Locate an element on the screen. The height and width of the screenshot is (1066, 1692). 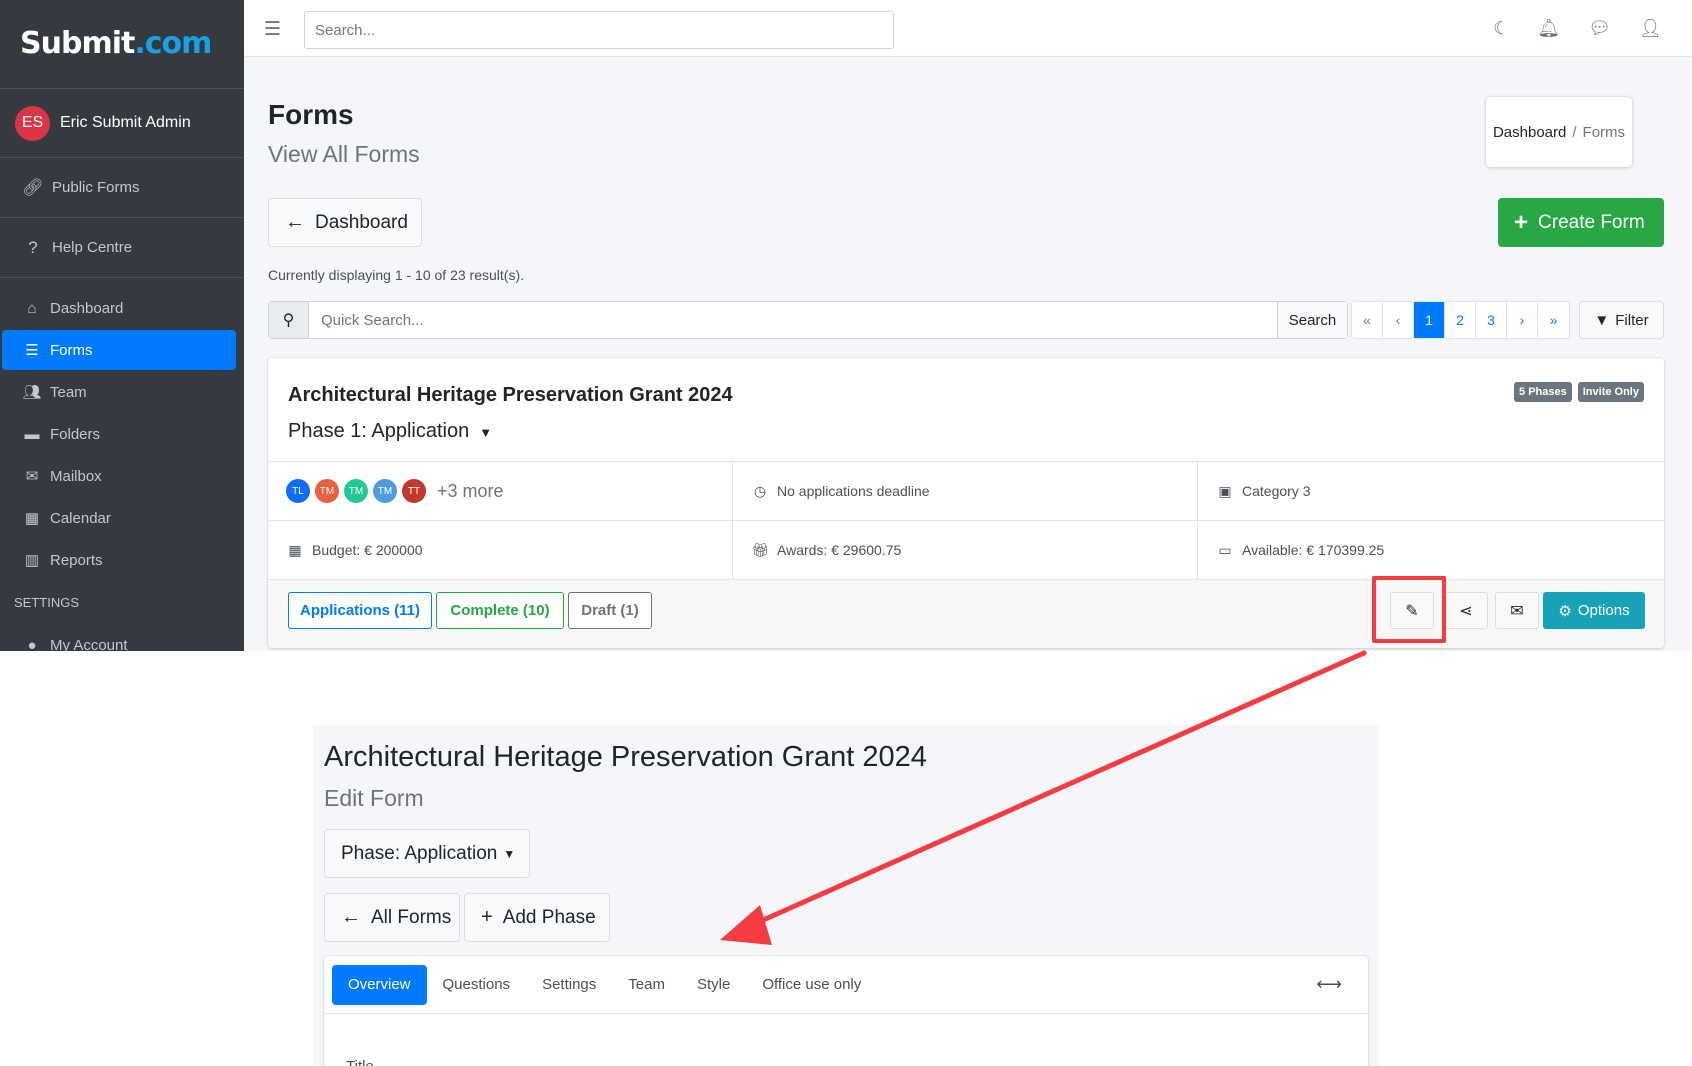
available-text: Available: € 170399.25 is located at coordinates (1313, 550).